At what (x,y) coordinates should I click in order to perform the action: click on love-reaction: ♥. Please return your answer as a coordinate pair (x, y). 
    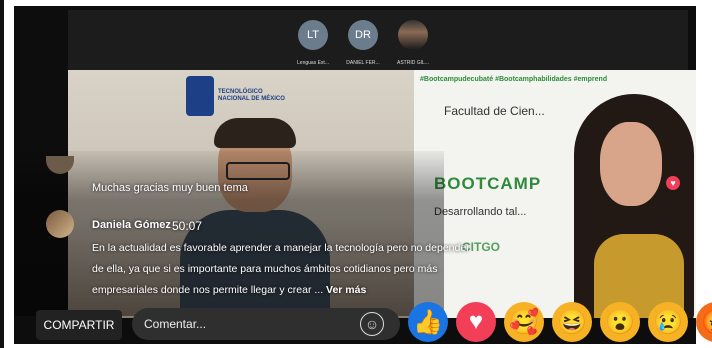
    Looking at the image, I should click on (476, 322).